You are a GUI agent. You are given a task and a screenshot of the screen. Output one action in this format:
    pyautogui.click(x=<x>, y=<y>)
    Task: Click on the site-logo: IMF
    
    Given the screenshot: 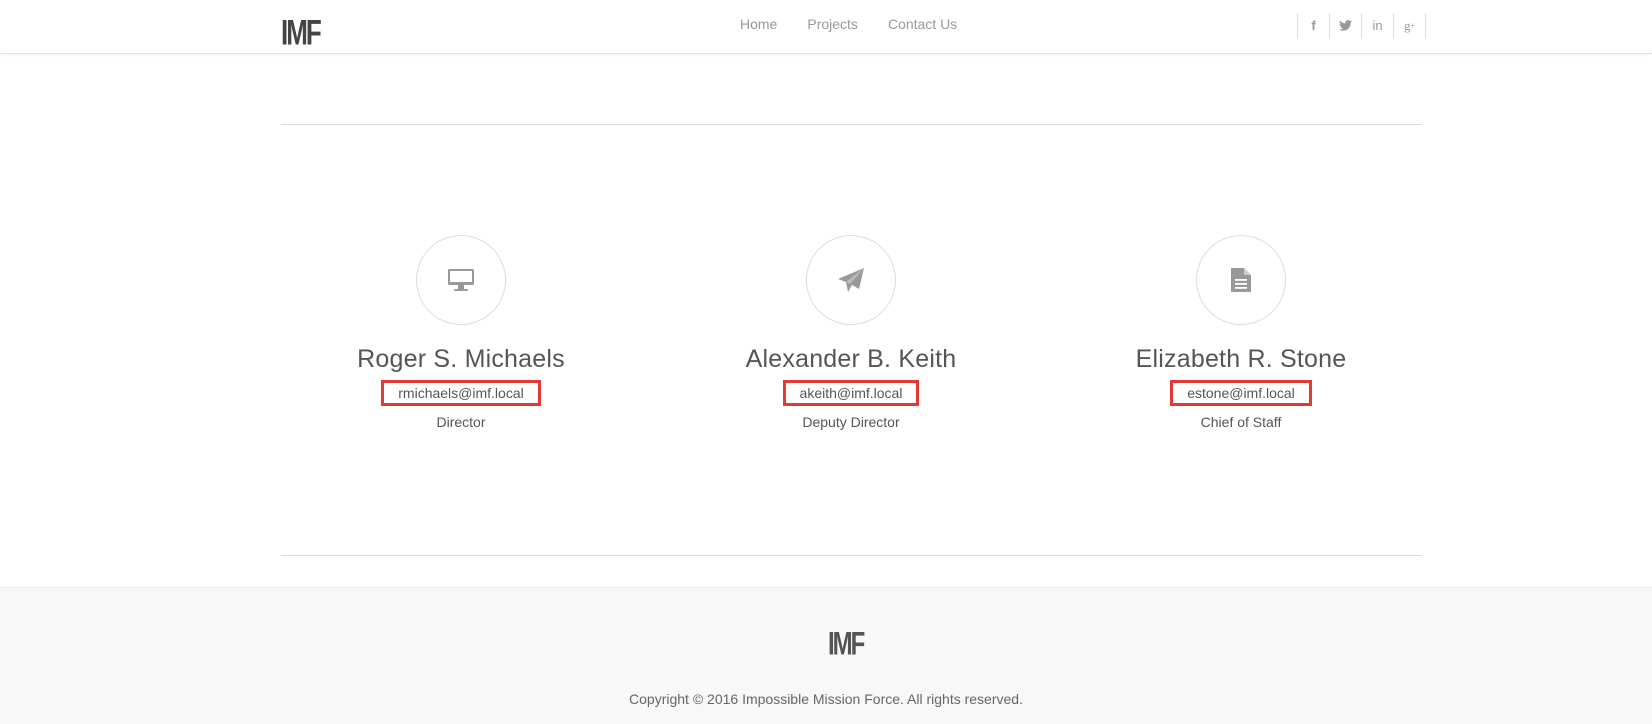 What is the action you would take?
    pyautogui.click(x=301, y=33)
    